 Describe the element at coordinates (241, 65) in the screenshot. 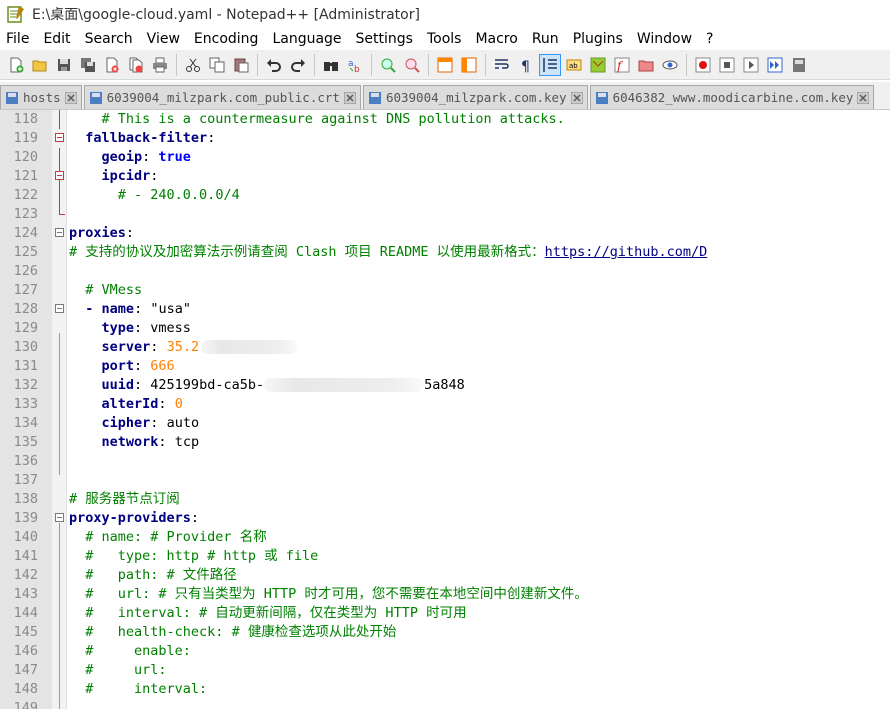

I see `paste-icon` at that location.